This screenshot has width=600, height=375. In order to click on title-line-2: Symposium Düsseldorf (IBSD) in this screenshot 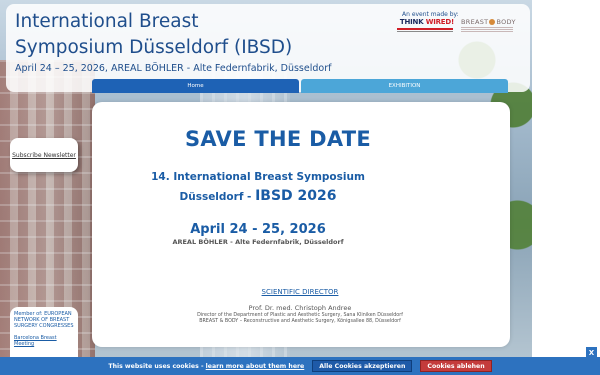, I will do `click(154, 47)`.